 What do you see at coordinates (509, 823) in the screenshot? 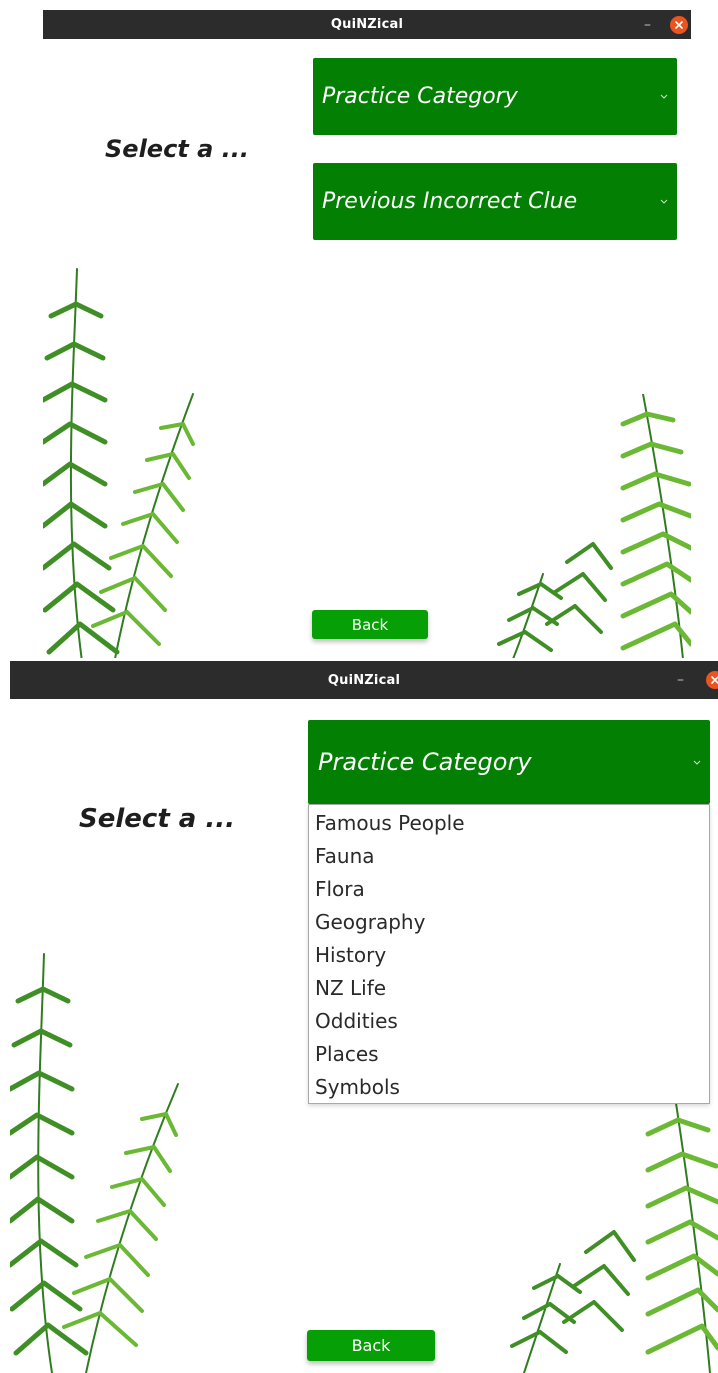
I see `dropdown-option-famous-people: Famous People` at bounding box center [509, 823].